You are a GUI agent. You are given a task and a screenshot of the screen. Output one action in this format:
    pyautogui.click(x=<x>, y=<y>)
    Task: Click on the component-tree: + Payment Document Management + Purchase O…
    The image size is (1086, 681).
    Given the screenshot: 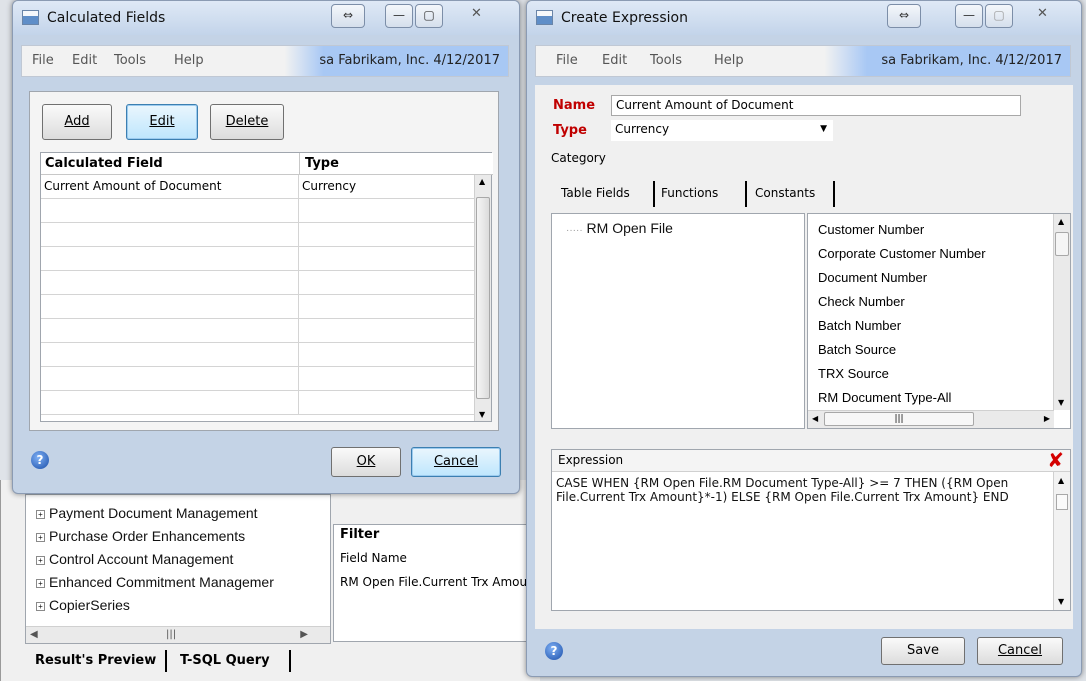 What is the action you would take?
    pyautogui.click(x=178, y=569)
    